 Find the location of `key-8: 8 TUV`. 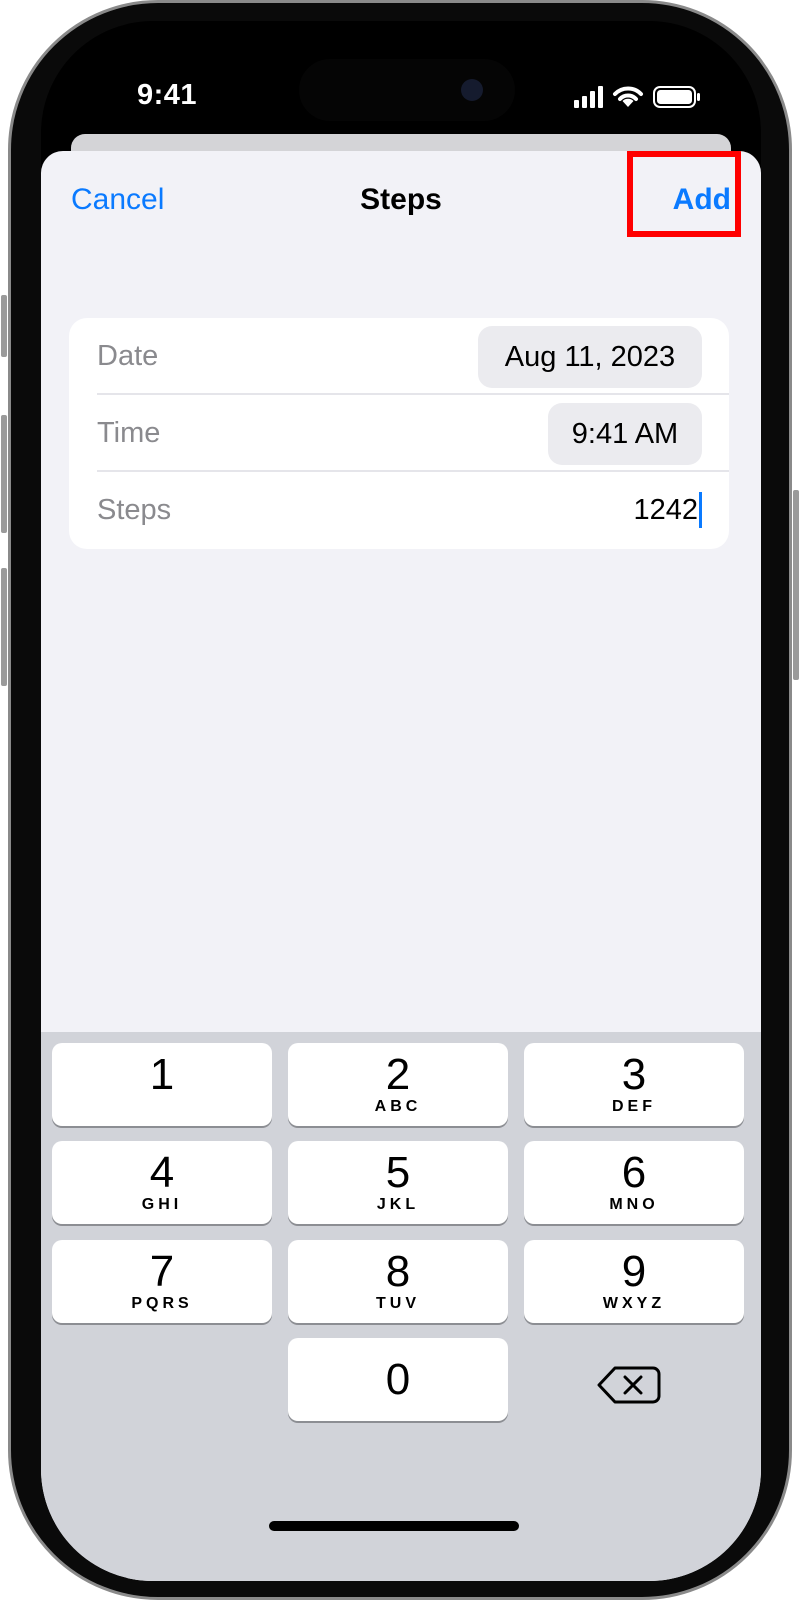

key-8: 8 TUV is located at coordinates (398, 1281).